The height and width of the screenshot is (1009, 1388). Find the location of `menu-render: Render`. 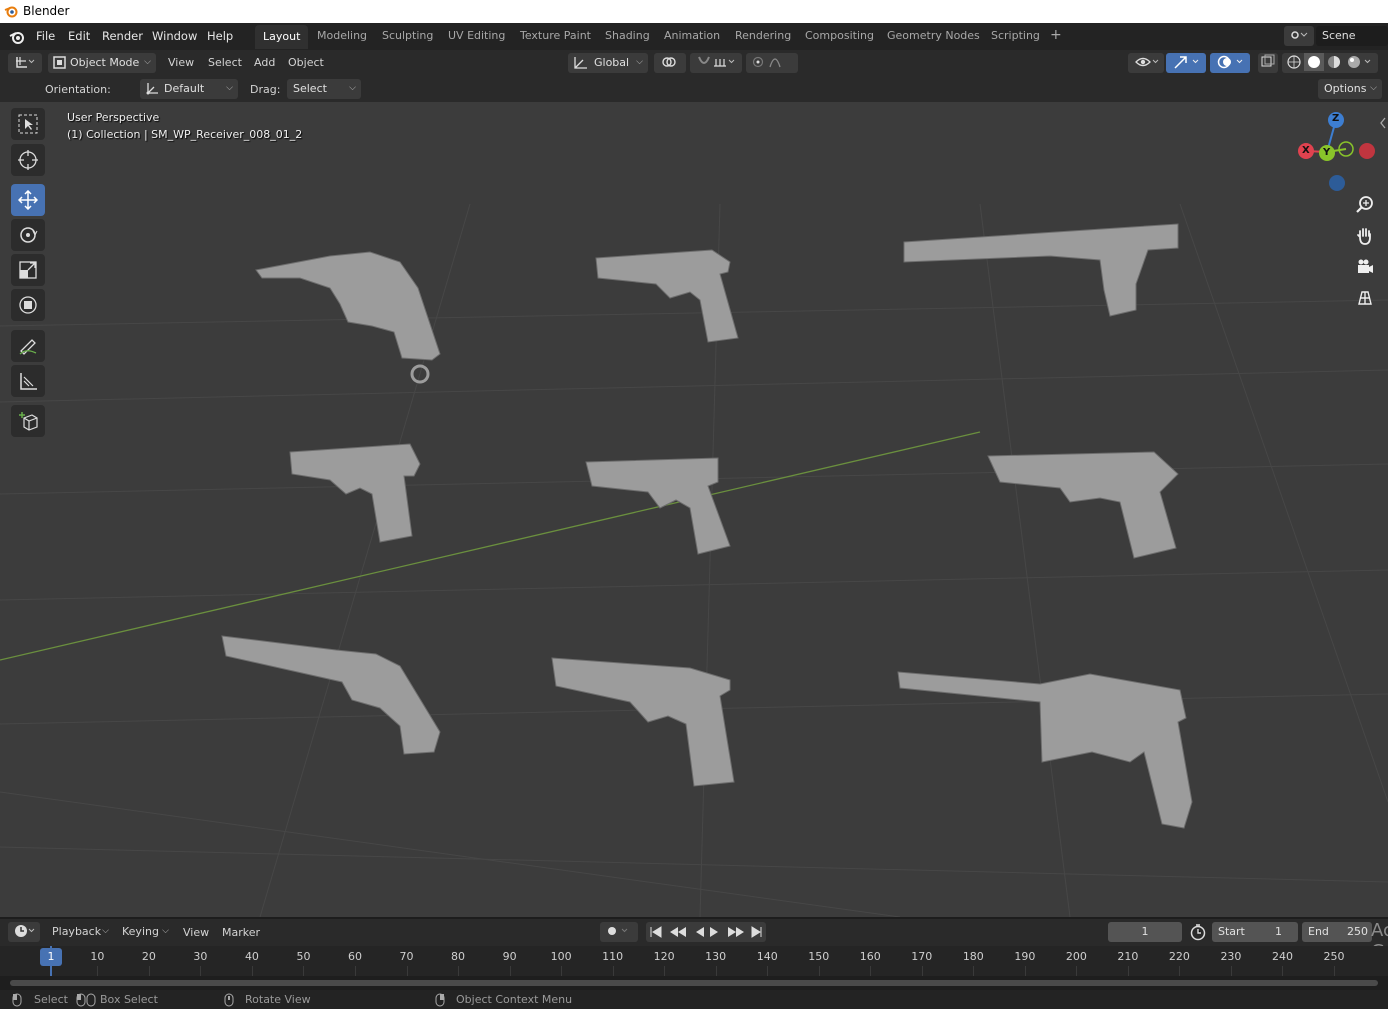

menu-render: Render is located at coordinates (122, 36).